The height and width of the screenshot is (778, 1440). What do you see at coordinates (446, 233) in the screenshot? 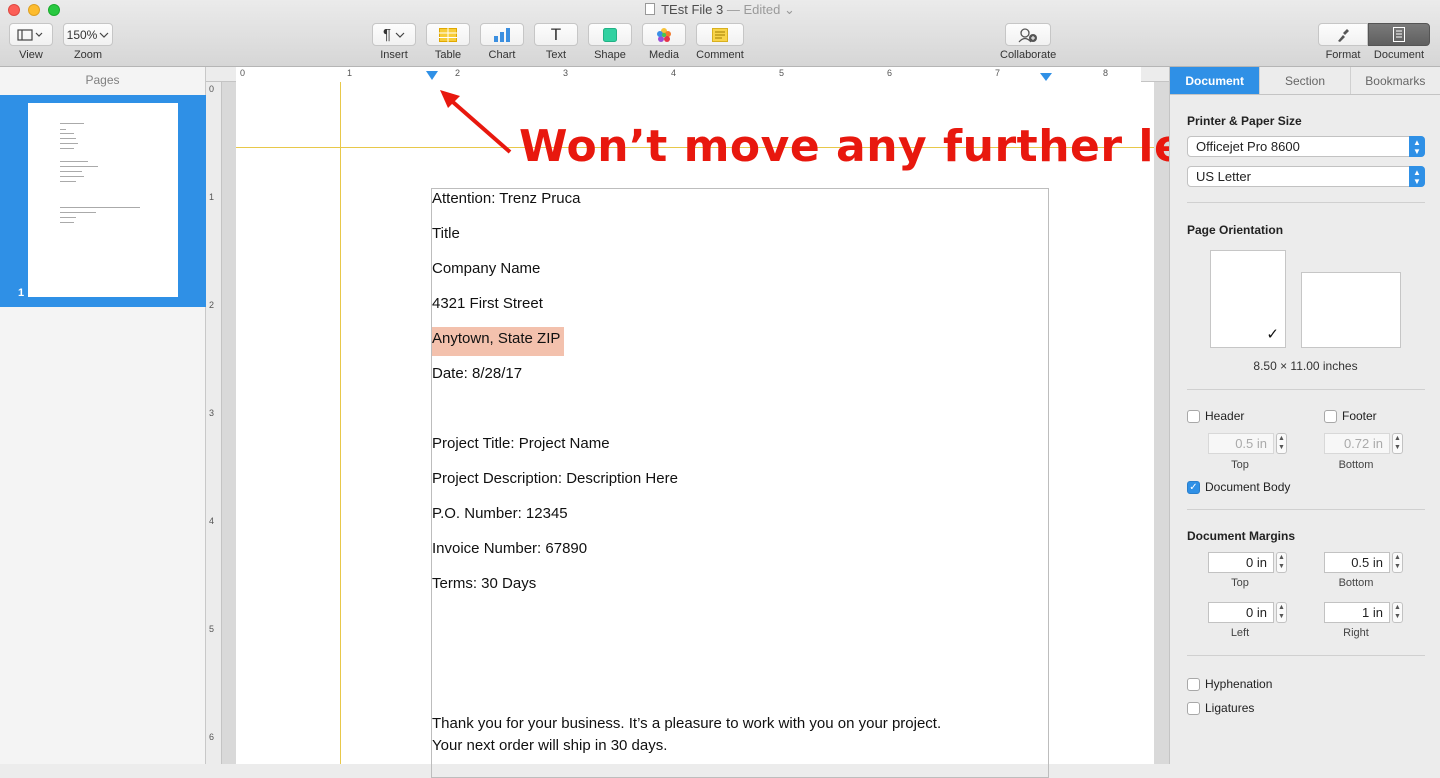
I see `text-line: Title` at bounding box center [446, 233].